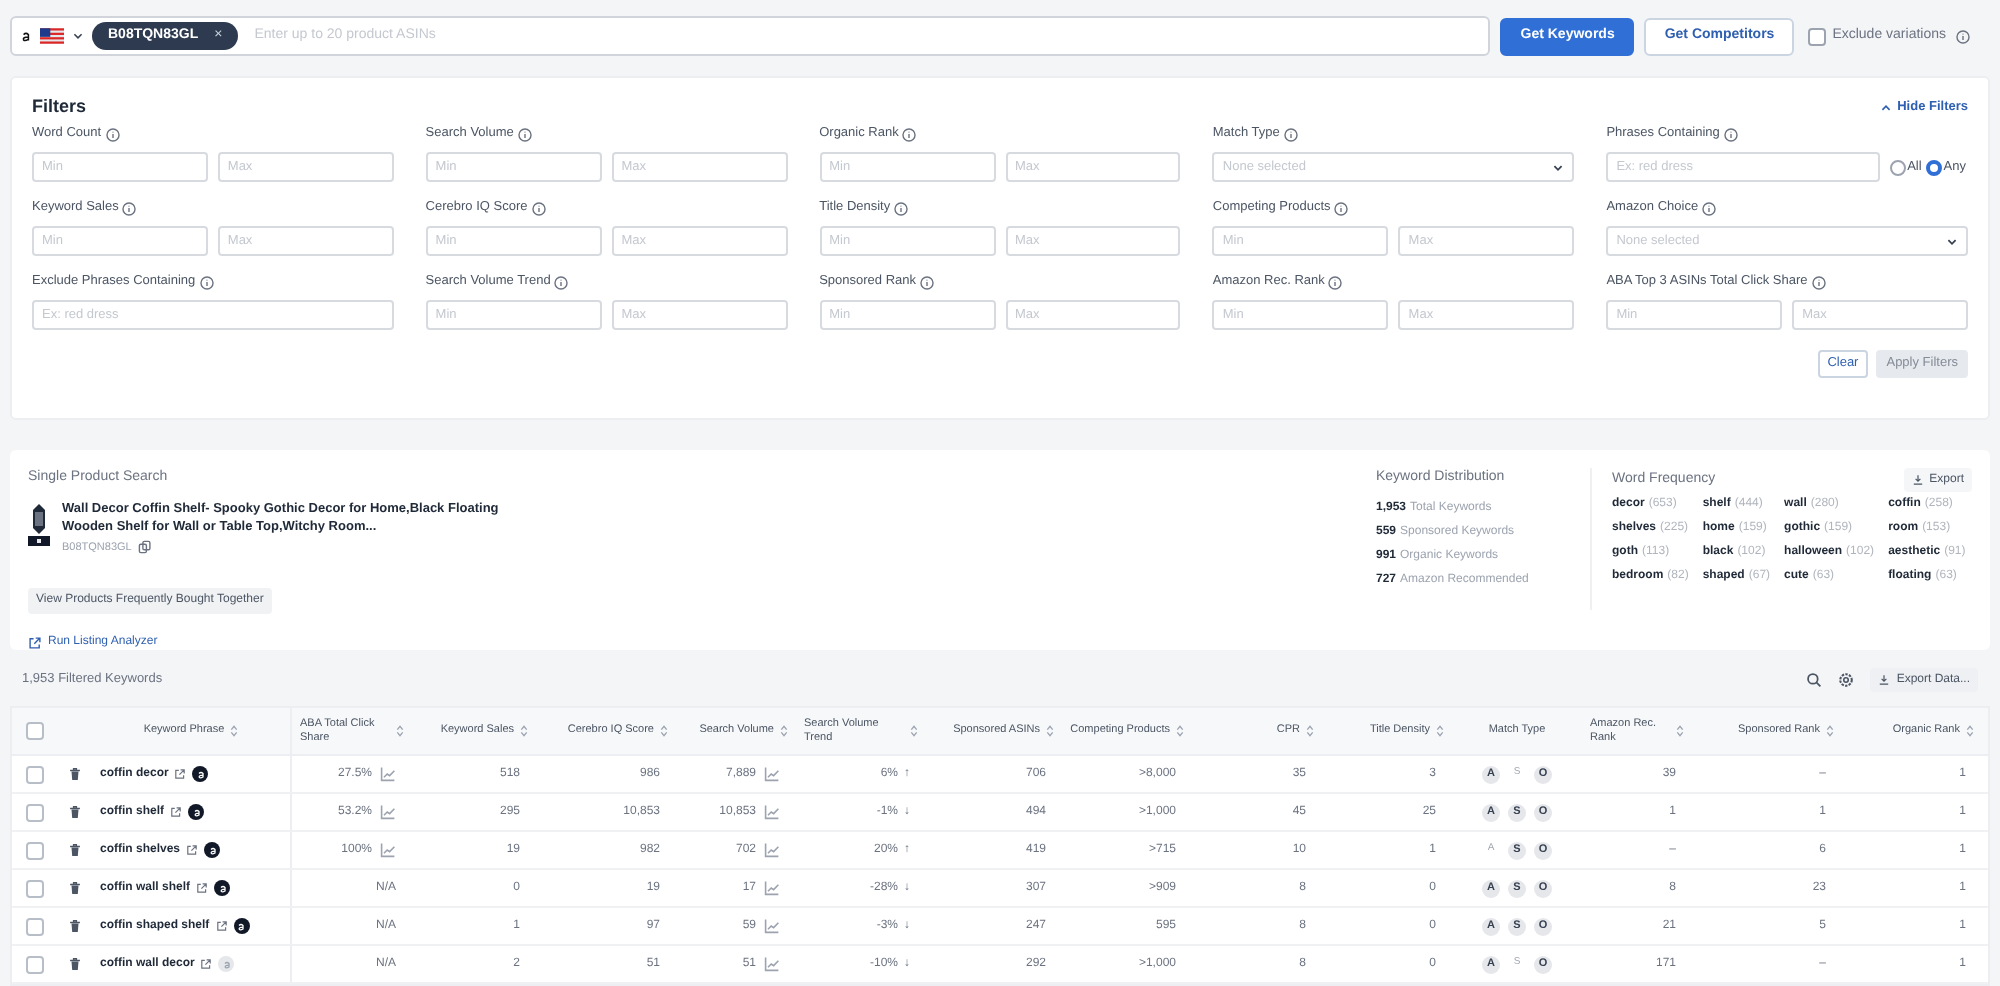 The image size is (2000, 986). What do you see at coordinates (34, 731) in the screenshot?
I see `select-all-checkbox` at bounding box center [34, 731].